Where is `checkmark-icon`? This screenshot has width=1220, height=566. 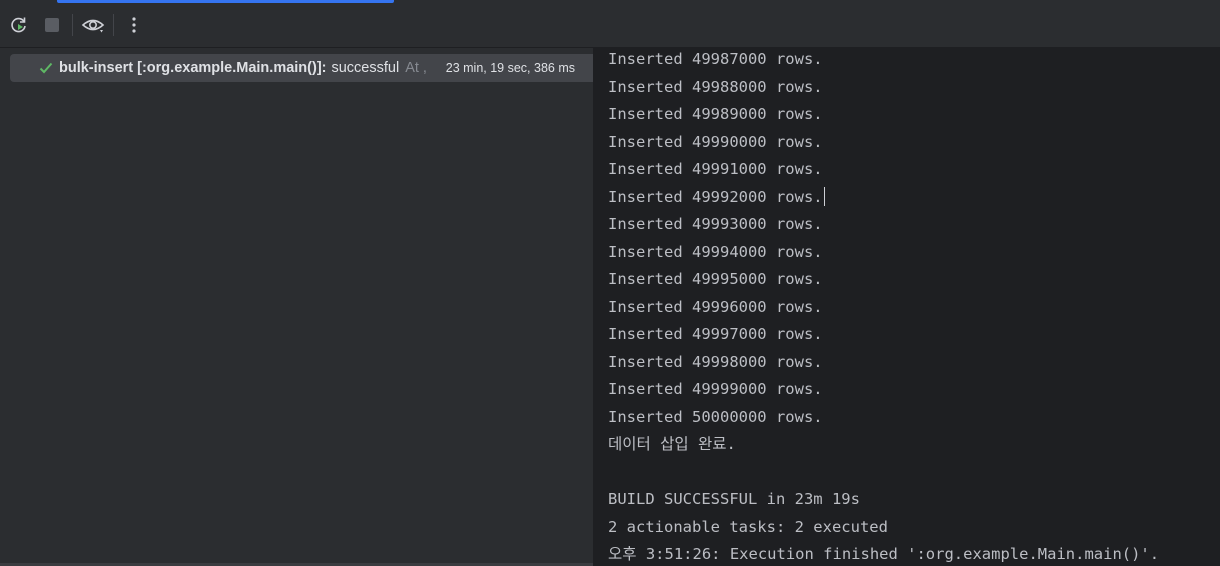 checkmark-icon is located at coordinates (46, 68).